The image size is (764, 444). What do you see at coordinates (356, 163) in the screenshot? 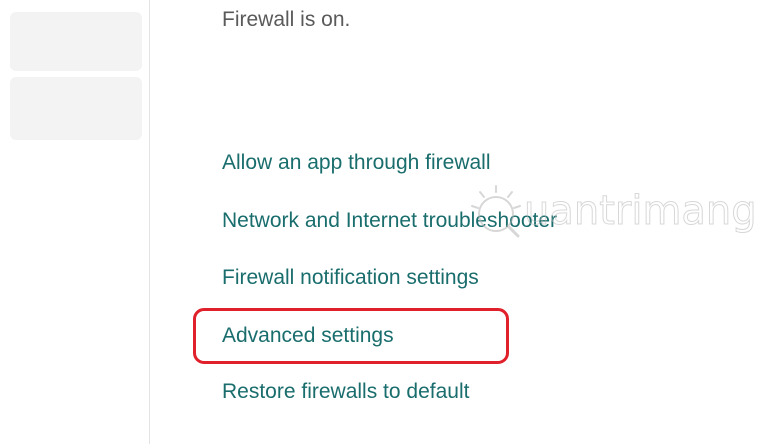
I see `allow-app-through-firewall-link: Allow an app through firewall` at bounding box center [356, 163].